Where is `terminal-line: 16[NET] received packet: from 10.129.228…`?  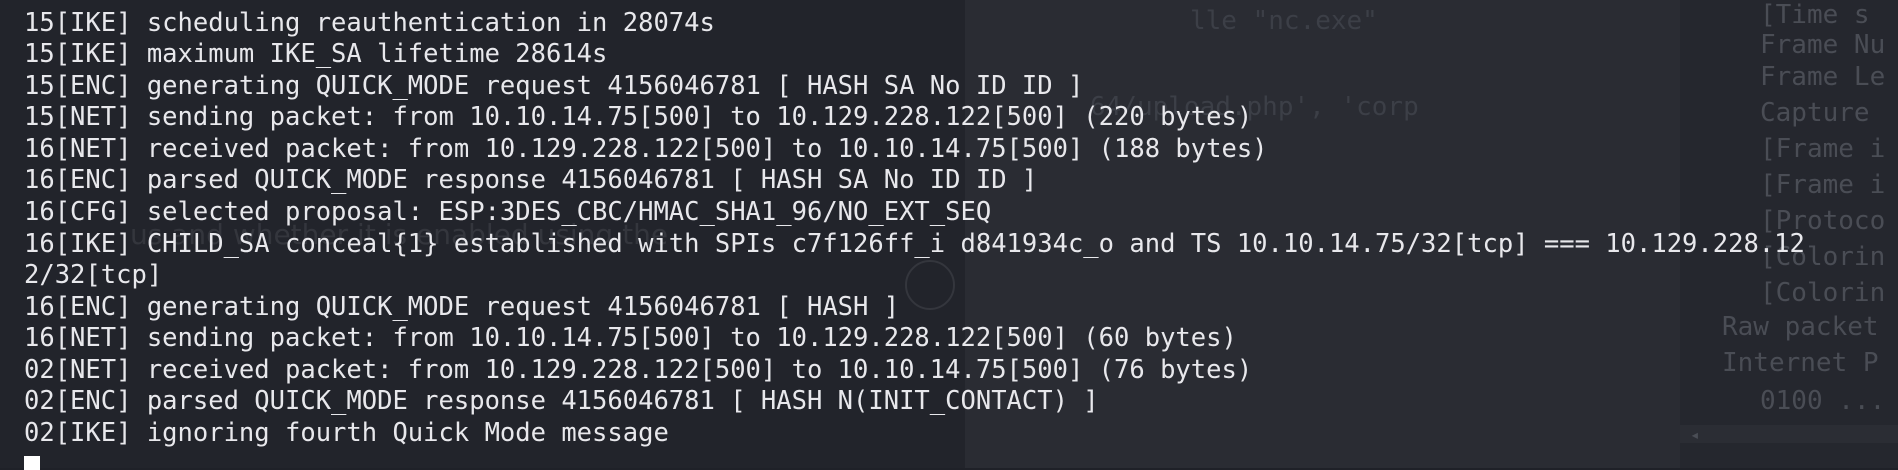 terminal-line: 16[NET] received packet: from 10.129.228… is located at coordinates (646, 149).